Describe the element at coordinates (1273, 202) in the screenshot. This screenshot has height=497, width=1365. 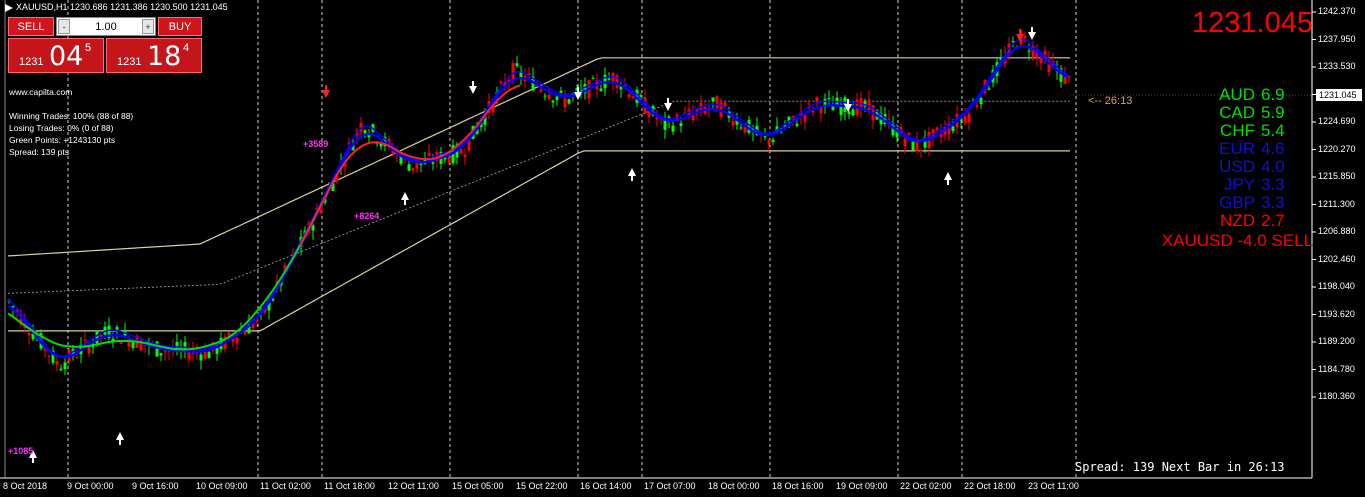
I see `currency-value: 3.3` at that location.